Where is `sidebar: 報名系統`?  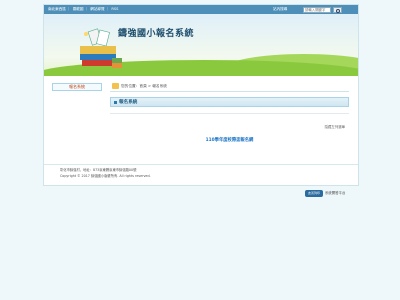 sidebar: 報名系統 is located at coordinates (80, 87).